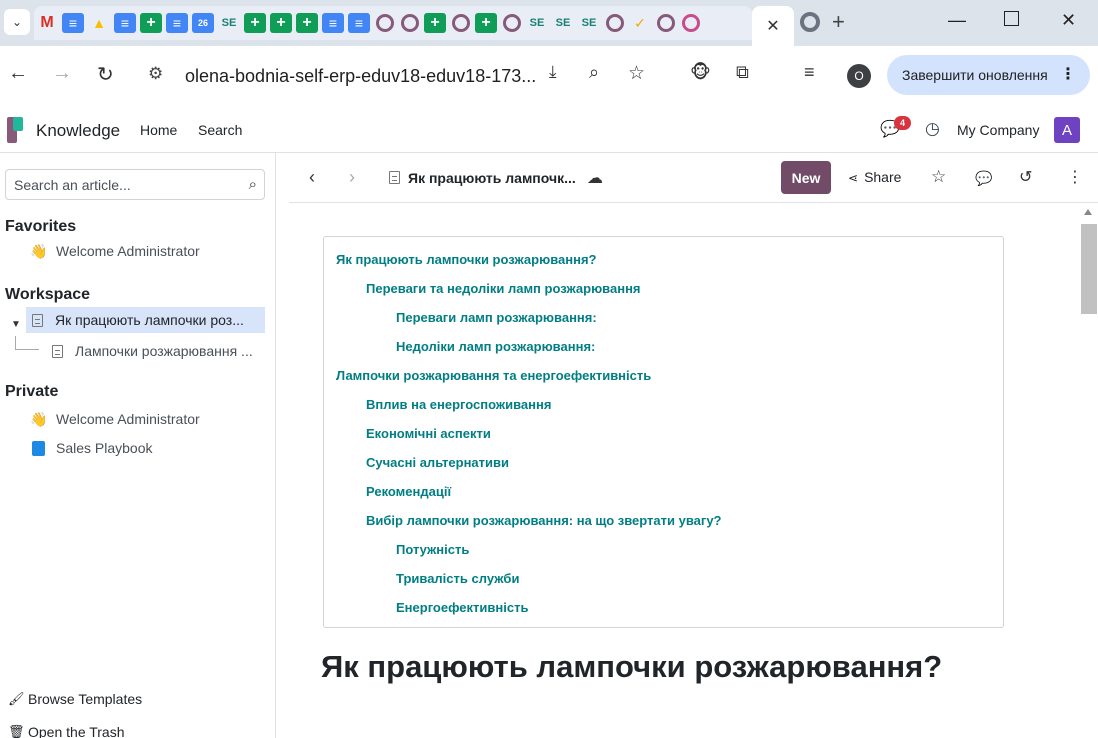 The height and width of the screenshot is (738, 1098). I want to click on extensions-puzzle-icon: ⧉, so click(742, 72).